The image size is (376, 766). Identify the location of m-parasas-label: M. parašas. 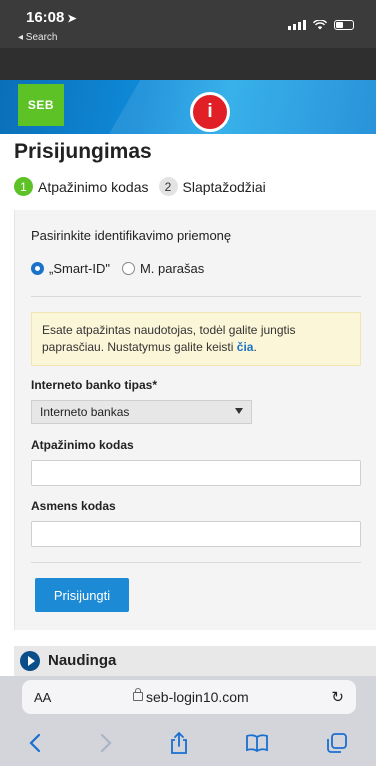
(172, 268).